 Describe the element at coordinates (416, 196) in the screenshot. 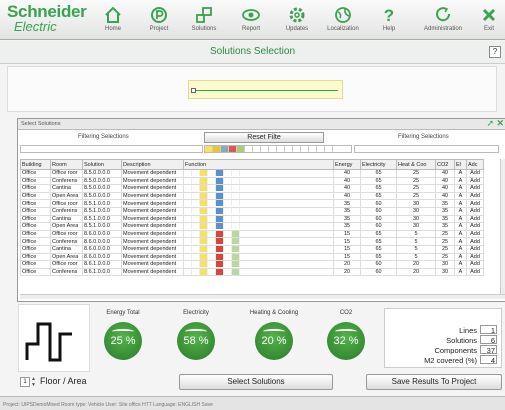

I see `table-cell: 25` at that location.